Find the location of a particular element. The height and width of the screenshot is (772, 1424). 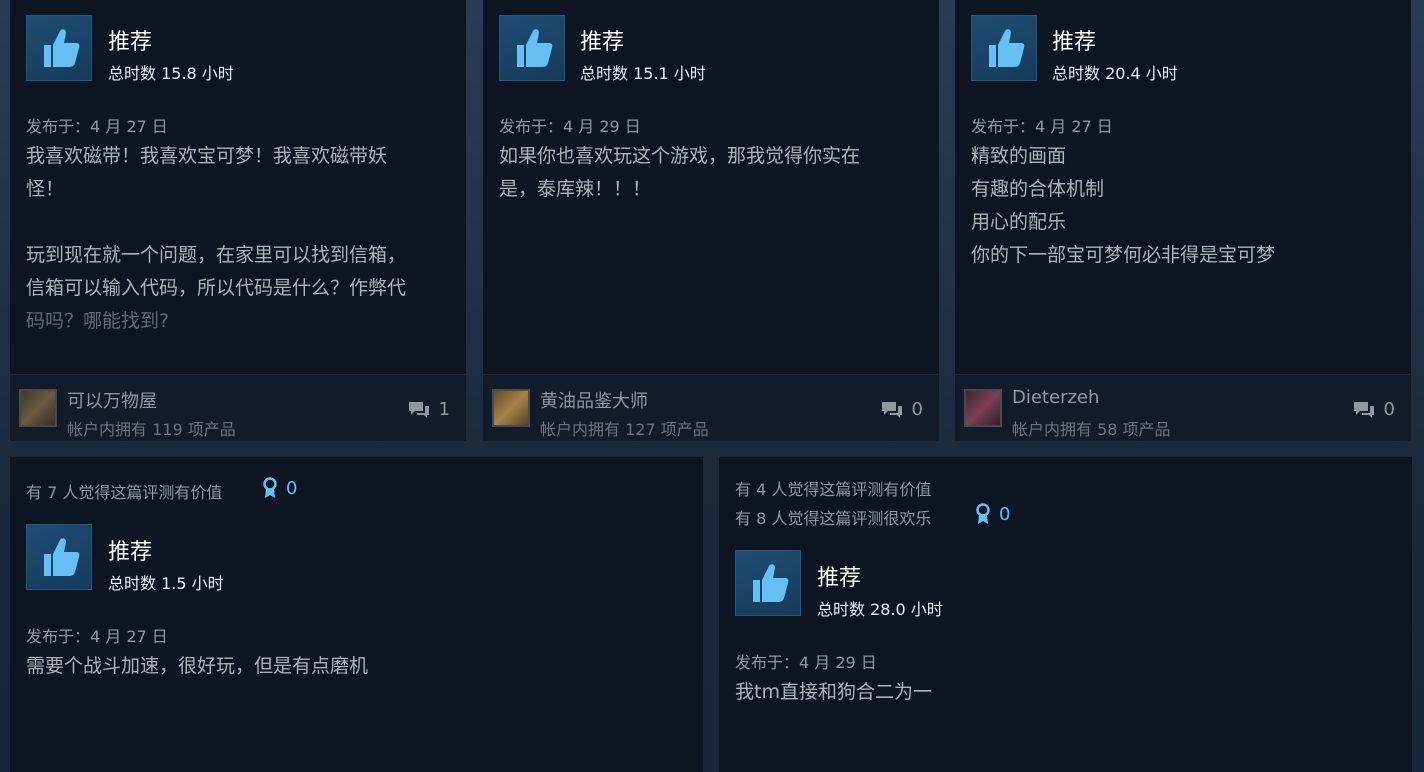

review-body: 我tm直接和狗合二为一 is located at coordinates (833, 692).